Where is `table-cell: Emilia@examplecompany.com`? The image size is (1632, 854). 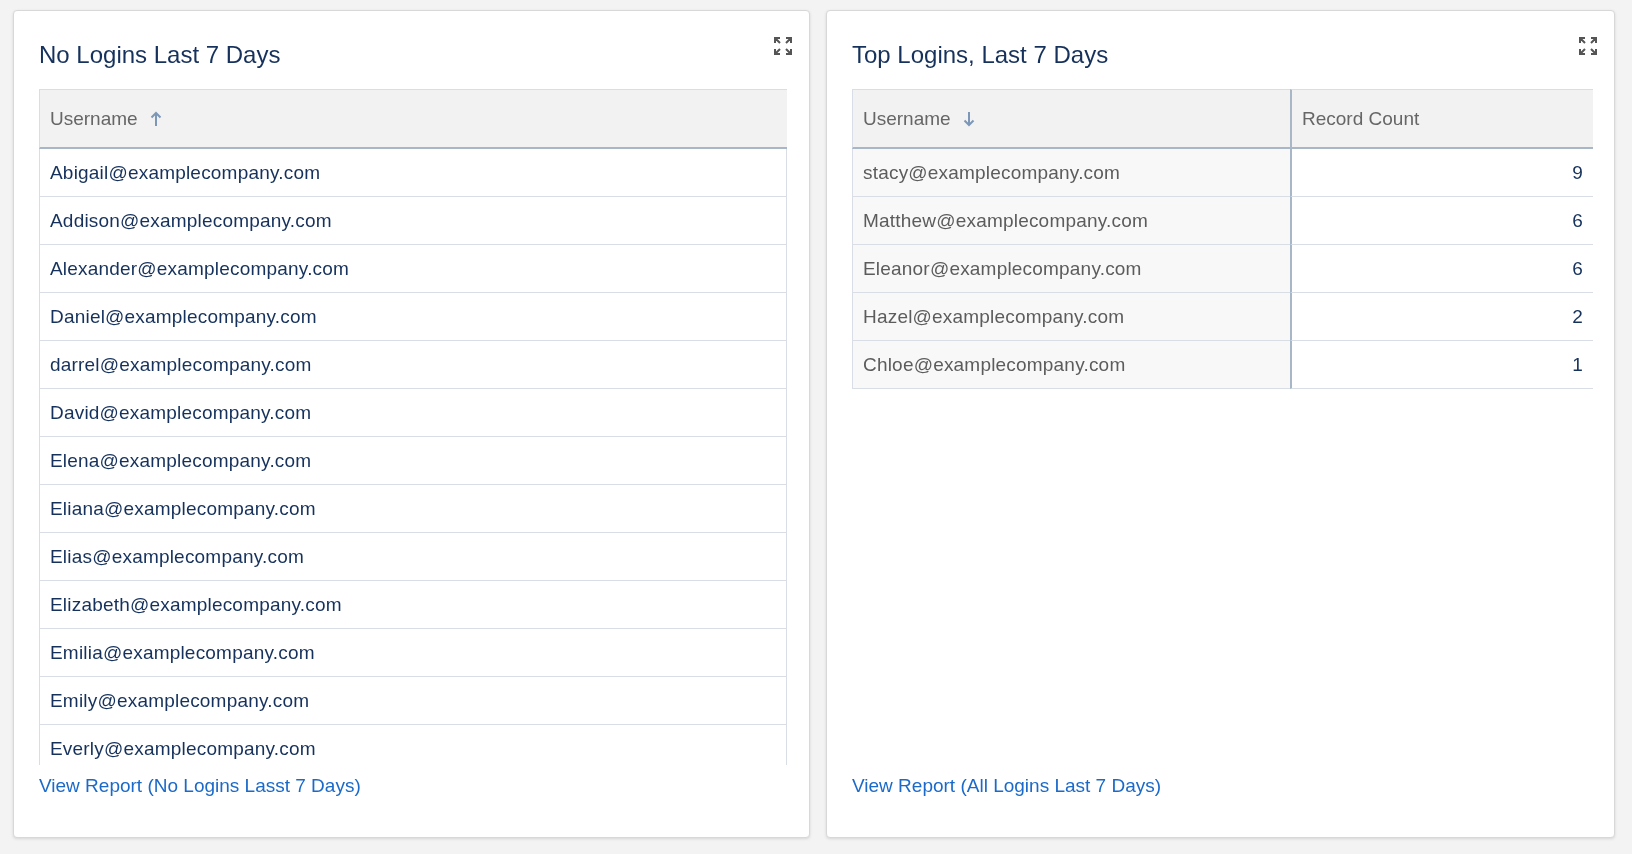 table-cell: Emilia@examplecompany.com is located at coordinates (413, 653).